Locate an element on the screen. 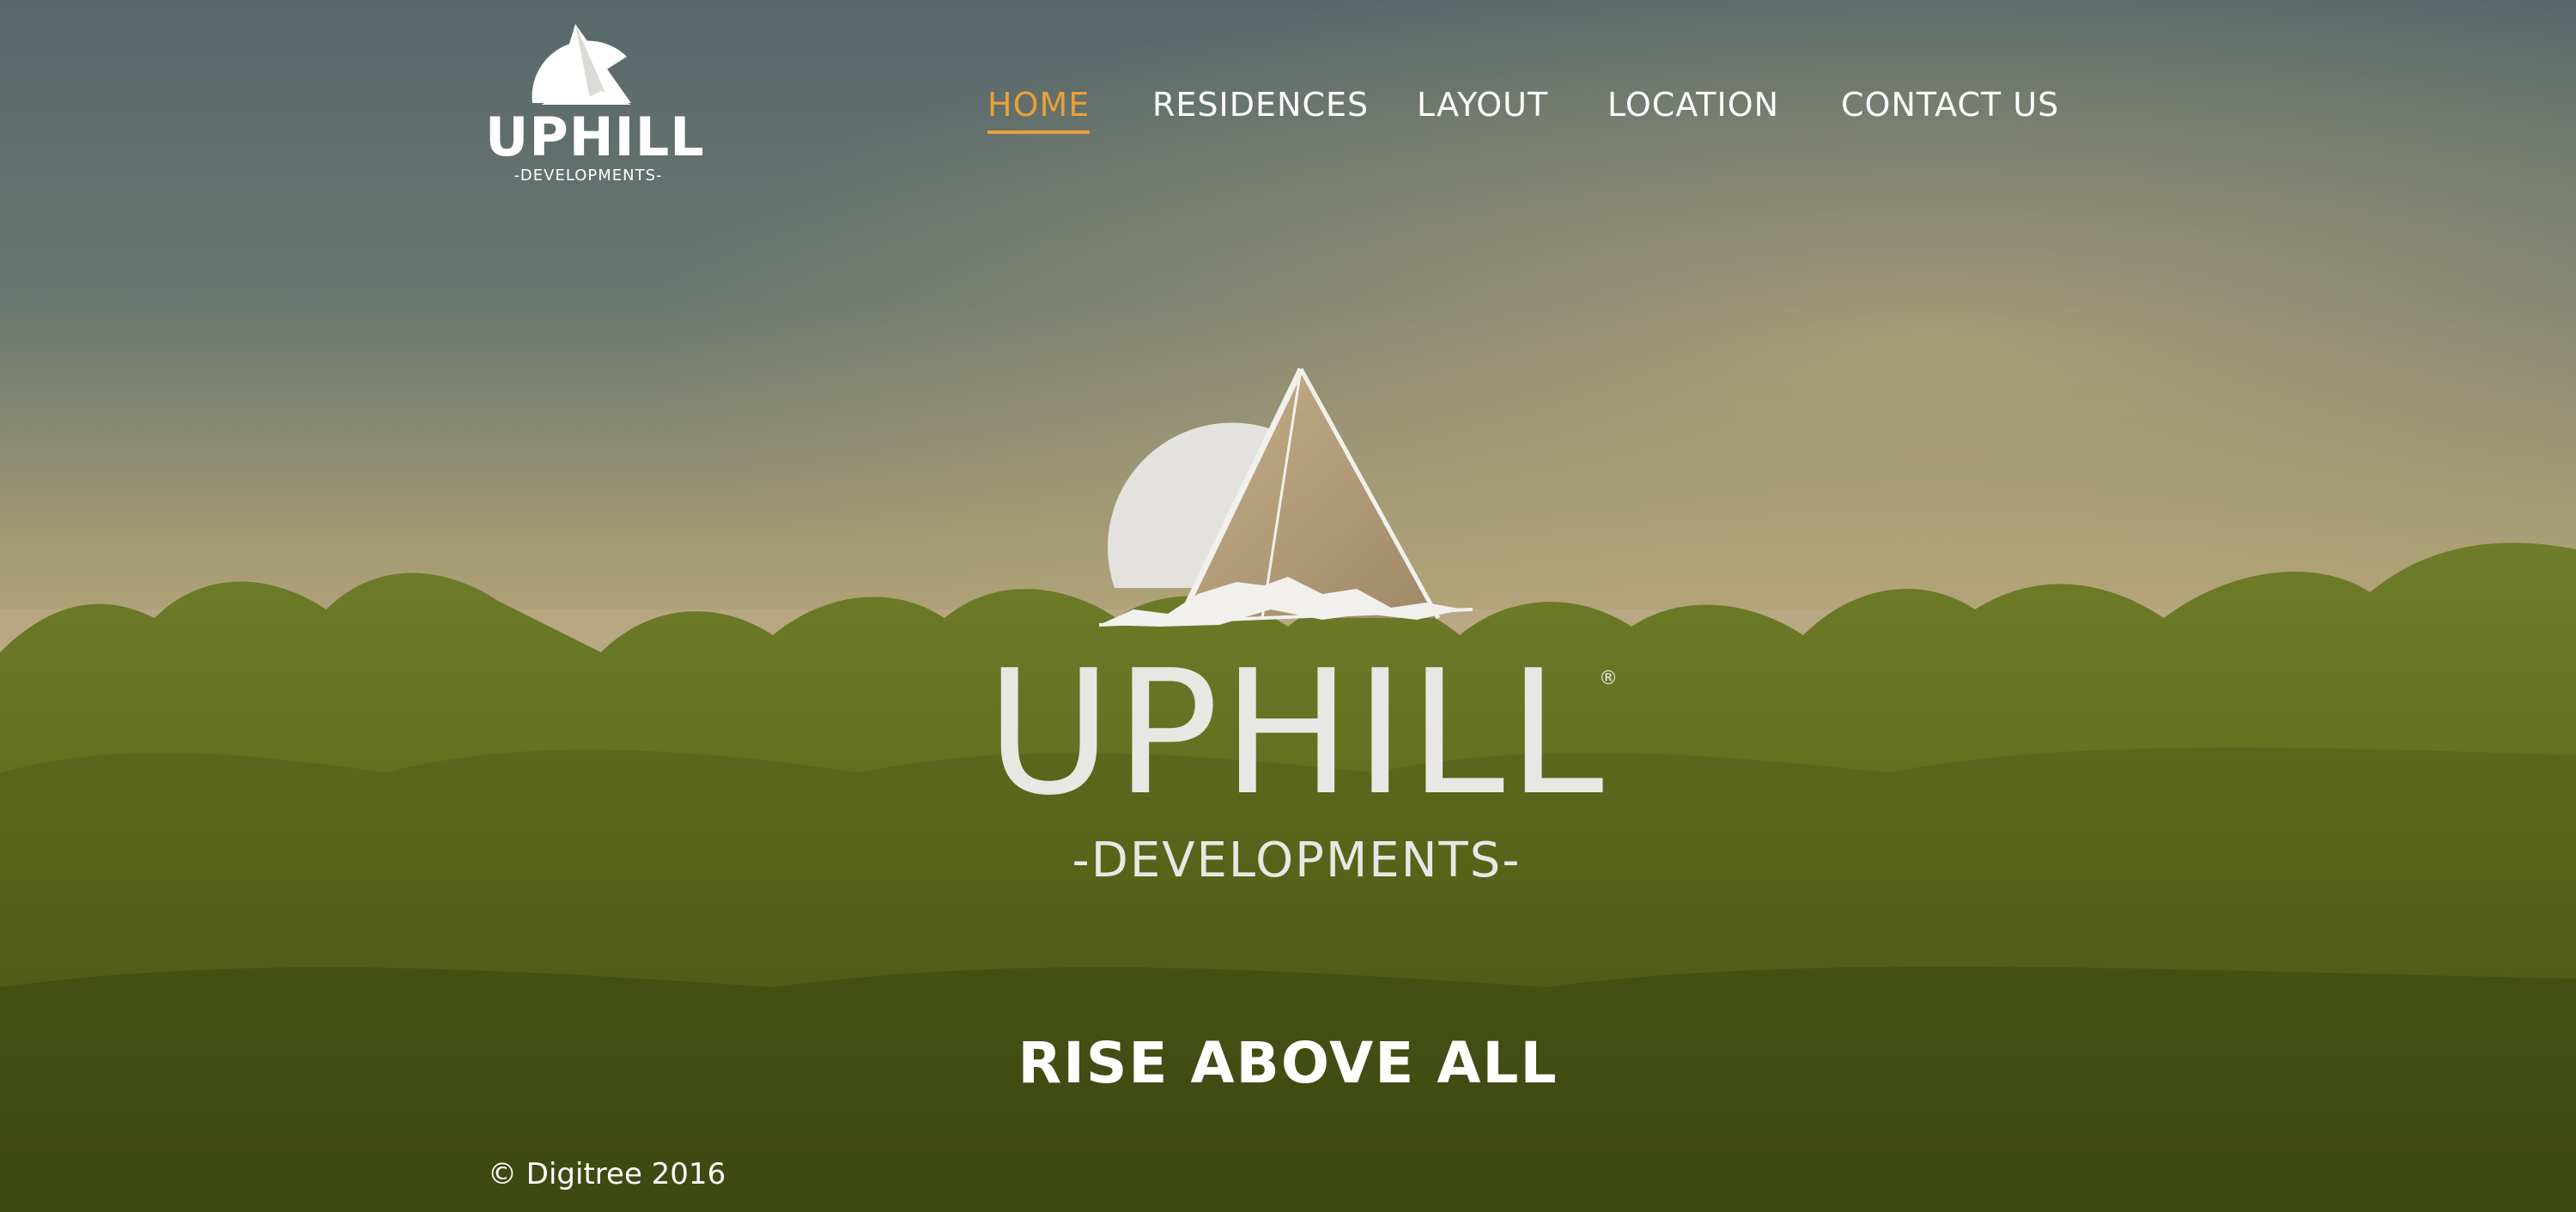 The image size is (2576, 1212). nav-location-label: LOCATION is located at coordinates (1693, 105).